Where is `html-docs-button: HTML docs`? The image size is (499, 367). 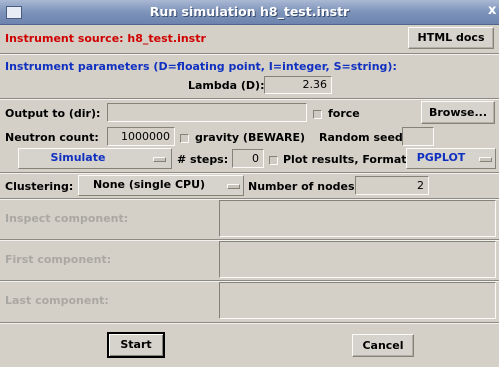
html-docs-button: HTML docs is located at coordinates (451, 38).